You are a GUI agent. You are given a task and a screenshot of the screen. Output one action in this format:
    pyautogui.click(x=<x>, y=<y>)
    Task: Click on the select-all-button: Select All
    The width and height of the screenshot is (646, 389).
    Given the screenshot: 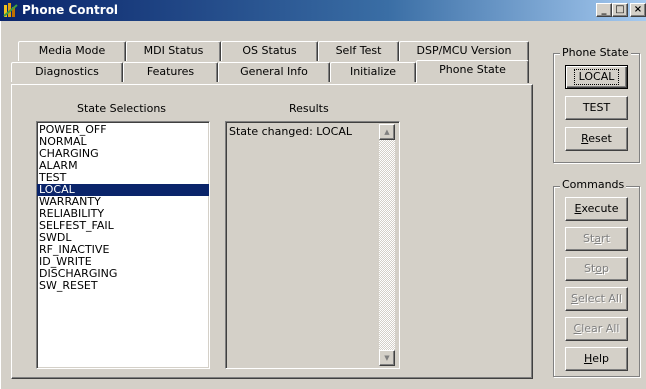 What is the action you would take?
    pyautogui.click(x=596, y=299)
    